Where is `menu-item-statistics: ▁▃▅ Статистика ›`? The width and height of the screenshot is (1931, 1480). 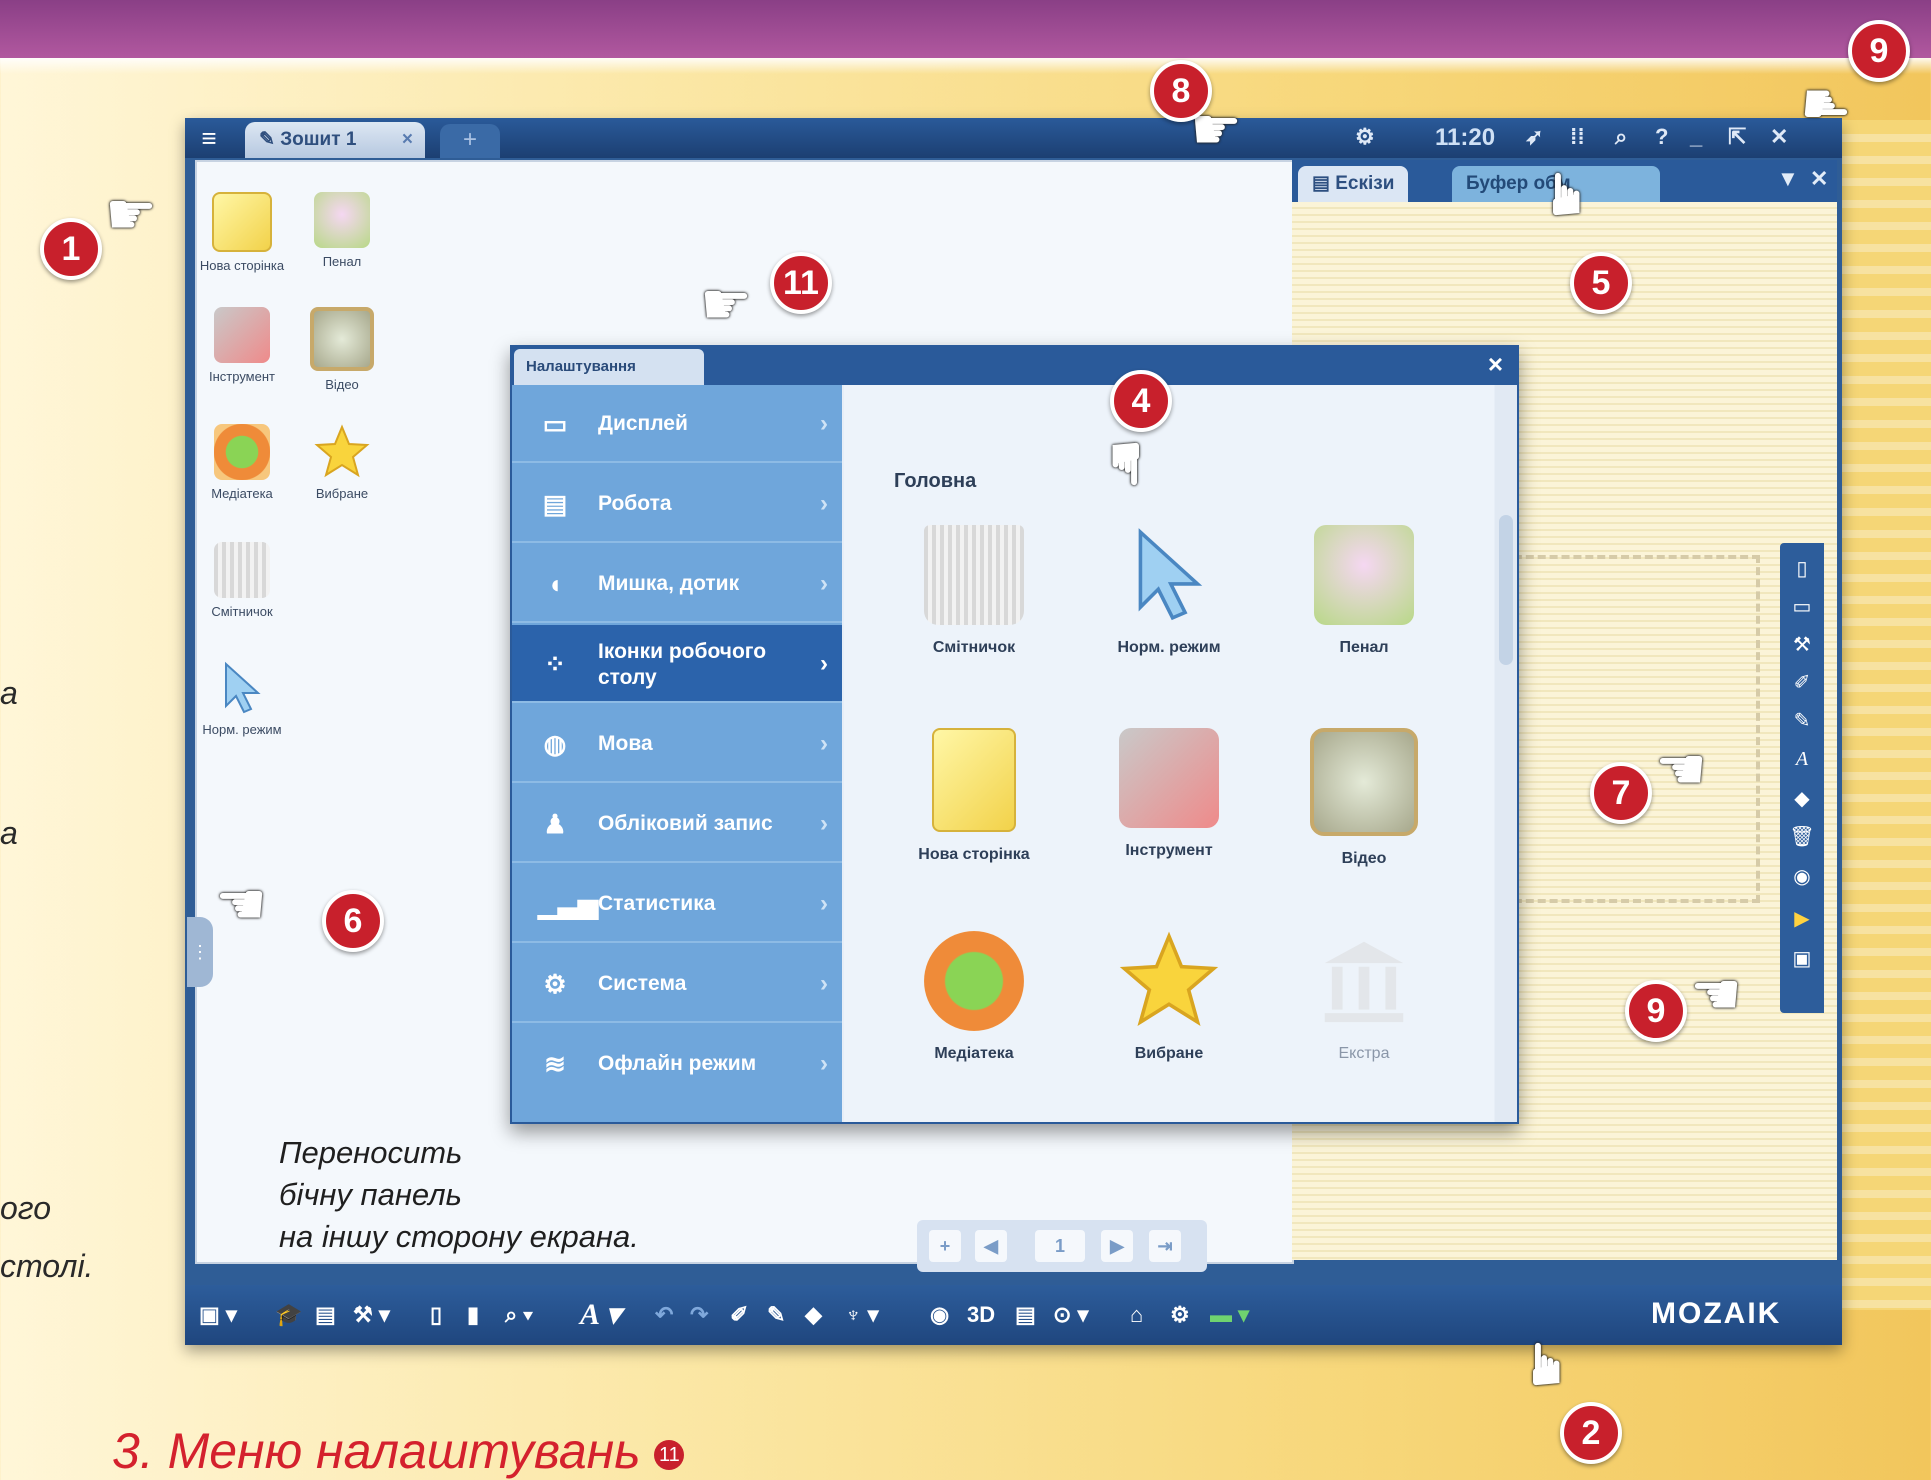
menu-item-statistics: ▁▃▅ Статистика › is located at coordinates (677, 904).